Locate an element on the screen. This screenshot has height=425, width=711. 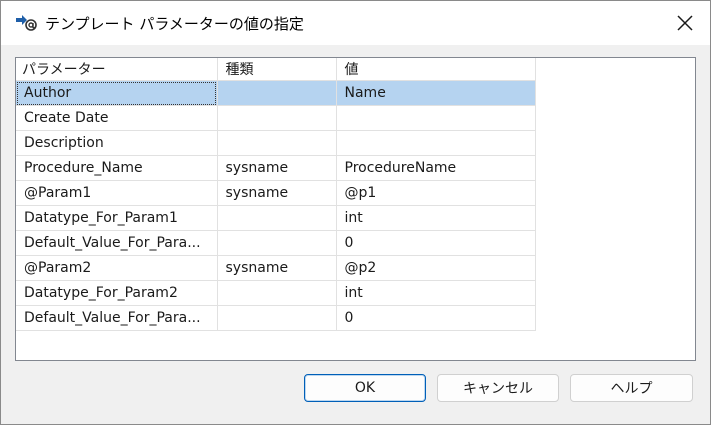
parameter-cell: @Param2 is located at coordinates (117, 268).